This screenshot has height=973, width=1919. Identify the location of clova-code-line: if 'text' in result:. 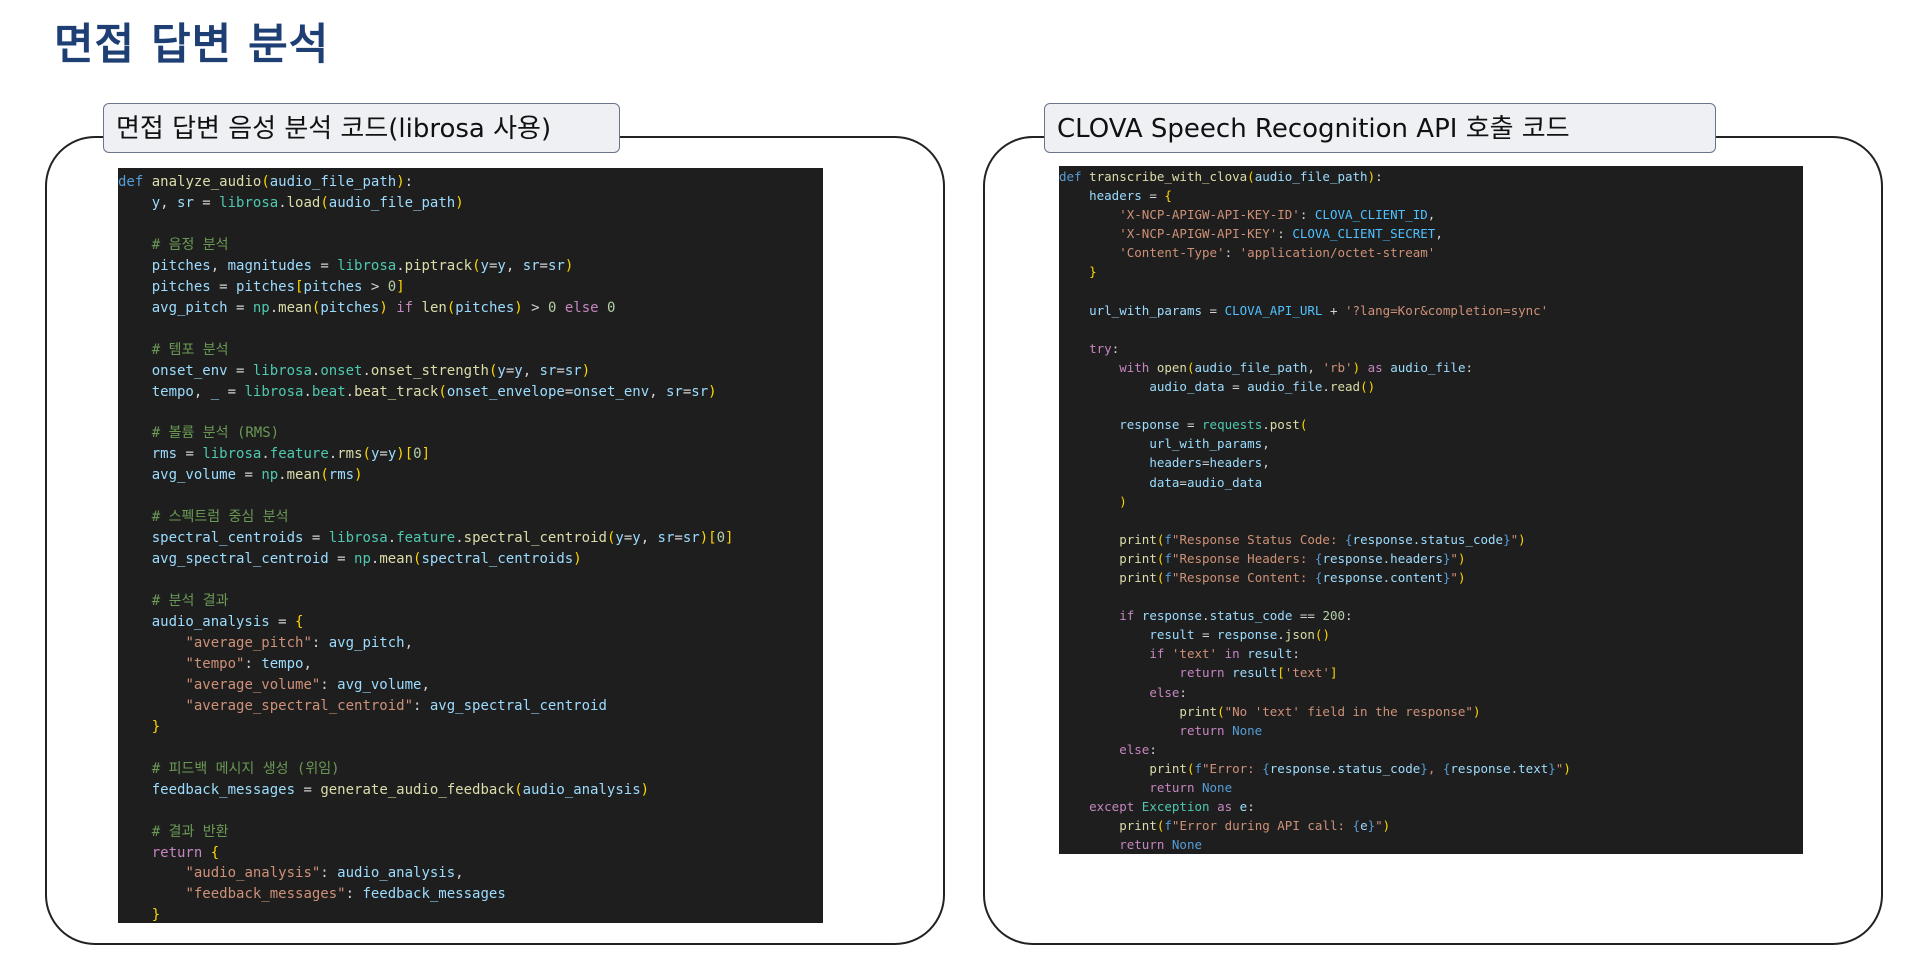
(1224, 654).